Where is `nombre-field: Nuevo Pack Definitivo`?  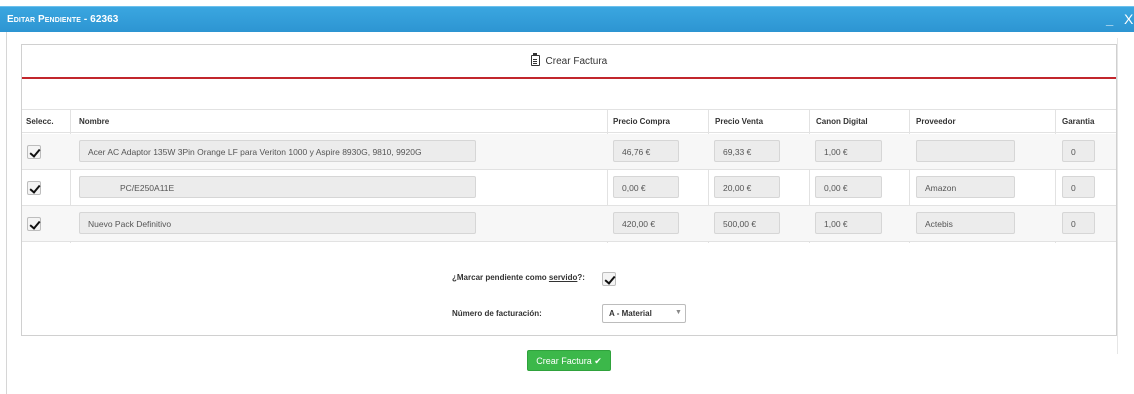
nombre-field: Nuevo Pack Definitivo is located at coordinates (277, 223).